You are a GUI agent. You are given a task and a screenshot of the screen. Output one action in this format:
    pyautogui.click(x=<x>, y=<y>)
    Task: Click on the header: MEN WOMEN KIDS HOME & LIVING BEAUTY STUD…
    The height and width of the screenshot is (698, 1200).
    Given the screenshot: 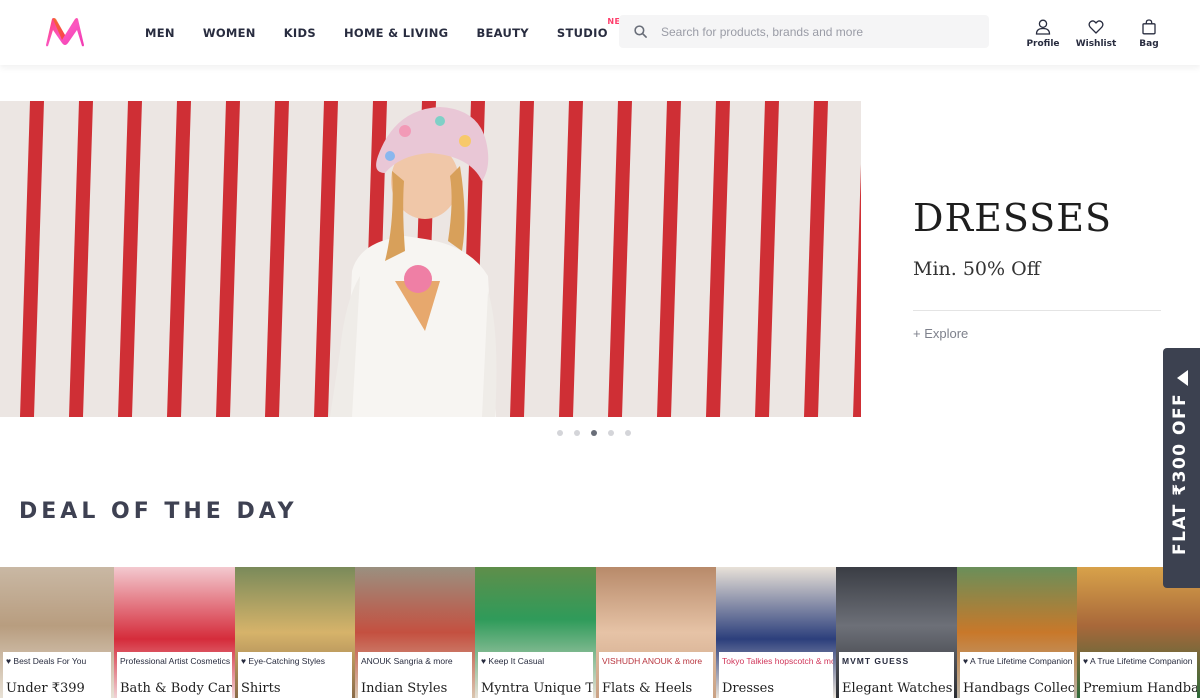 What is the action you would take?
    pyautogui.click(x=600, y=32)
    